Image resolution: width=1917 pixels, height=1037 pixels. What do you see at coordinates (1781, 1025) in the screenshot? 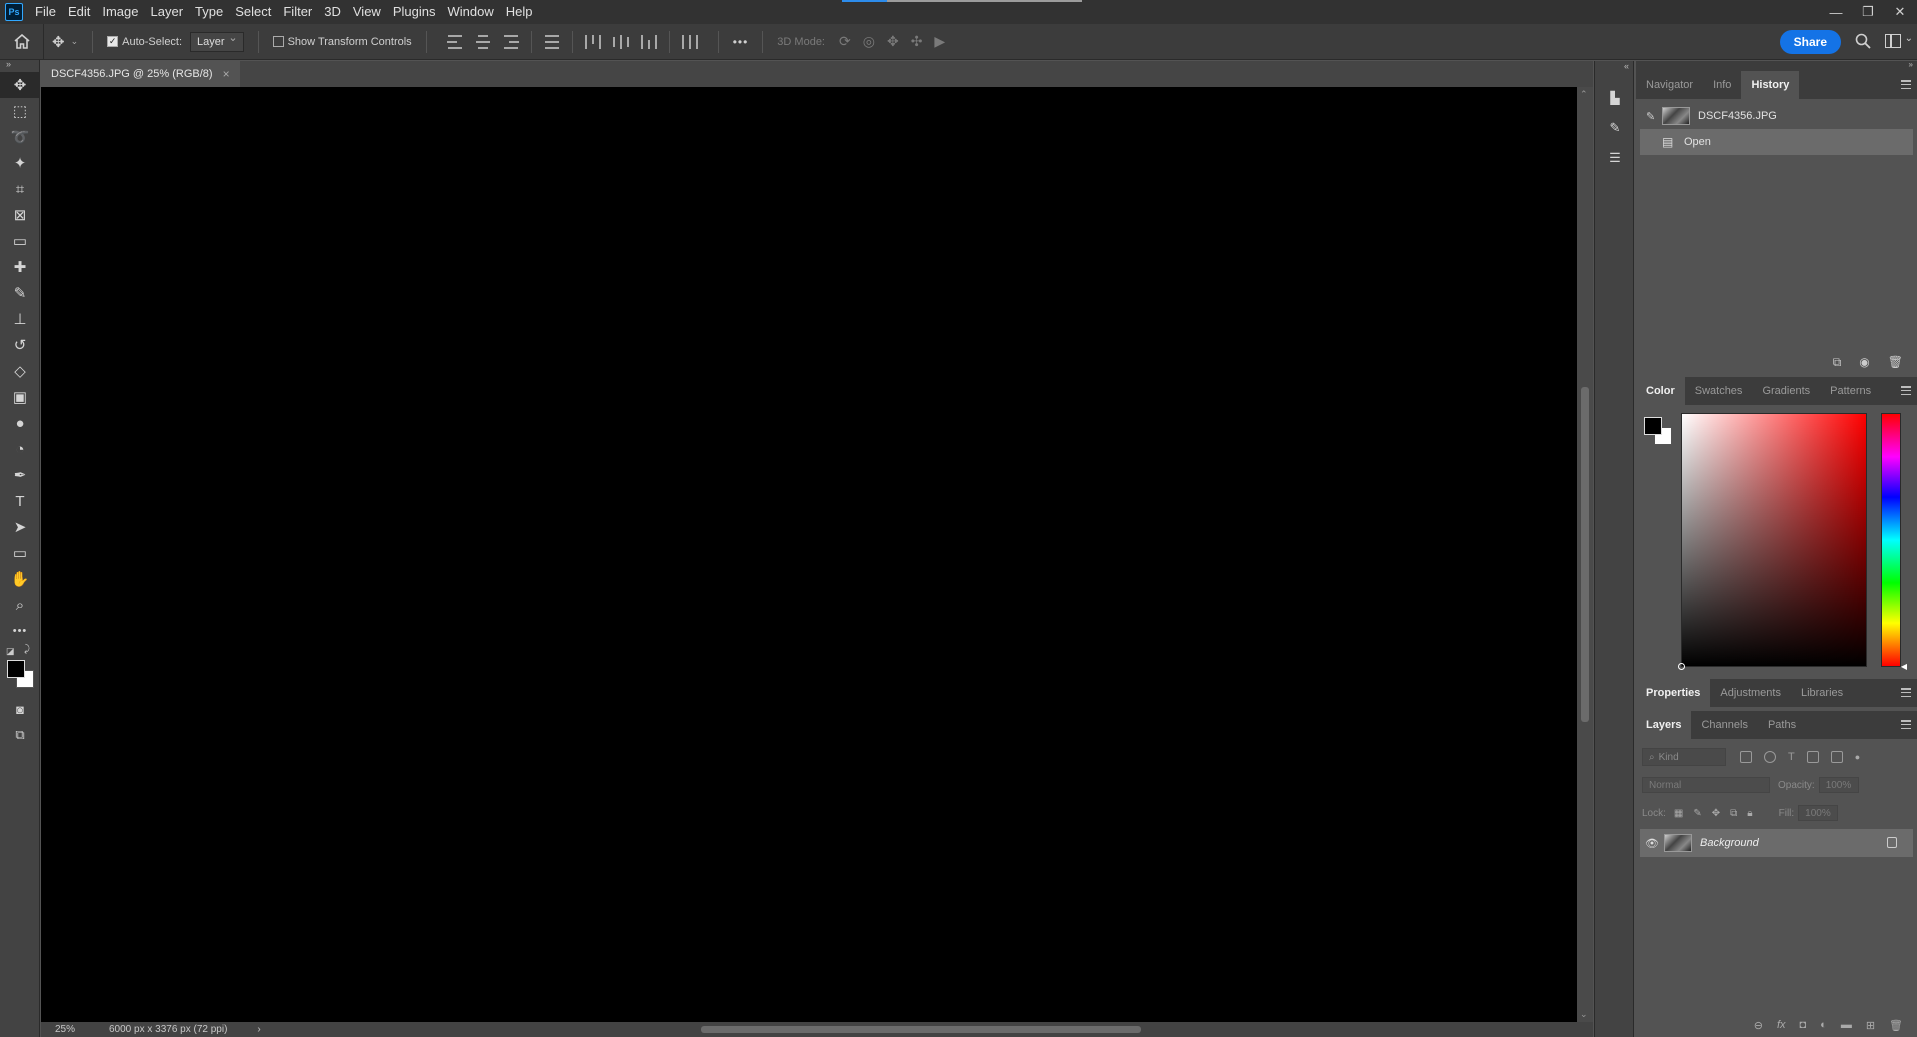
I see `fx-icon: fx` at bounding box center [1781, 1025].